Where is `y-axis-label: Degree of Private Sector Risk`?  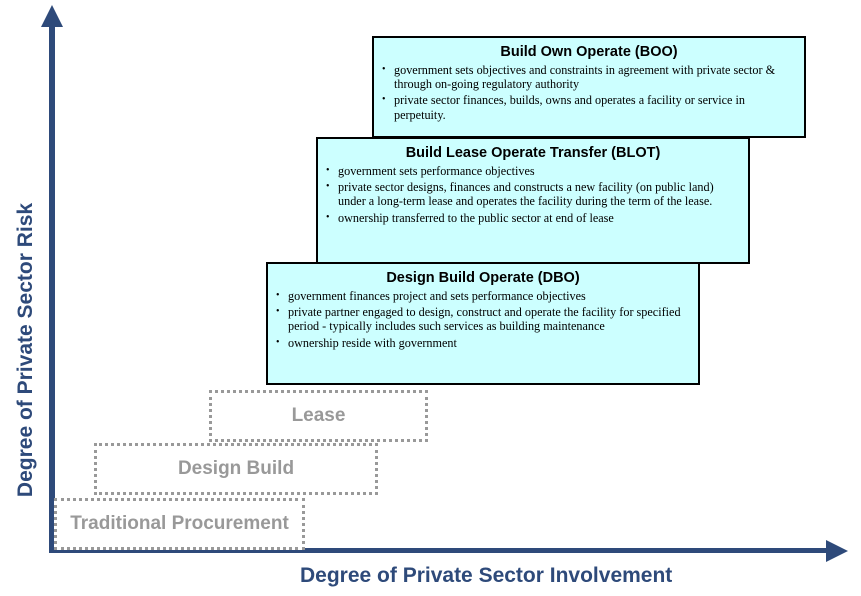
y-axis-label: Degree of Private Sector Risk is located at coordinates (25, 350).